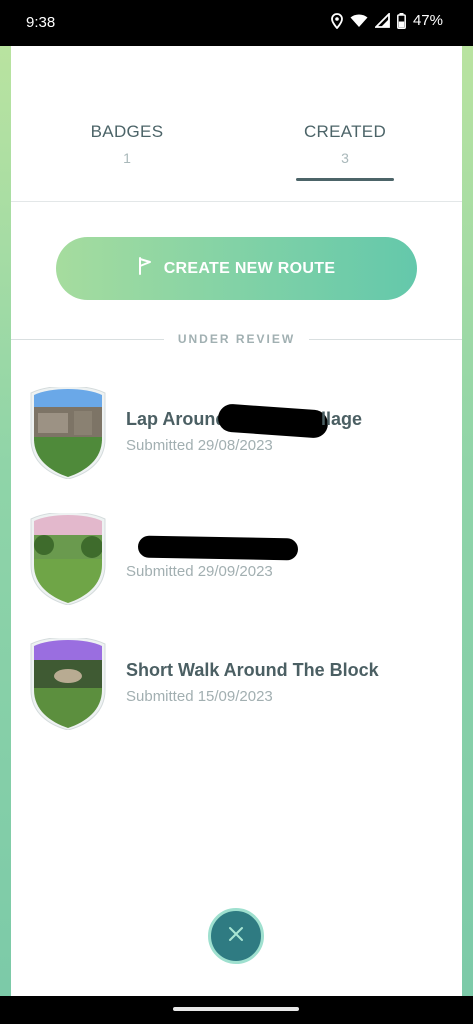 The width and height of the screenshot is (473, 1024). I want to click on battery-icon, so click(401, 20).